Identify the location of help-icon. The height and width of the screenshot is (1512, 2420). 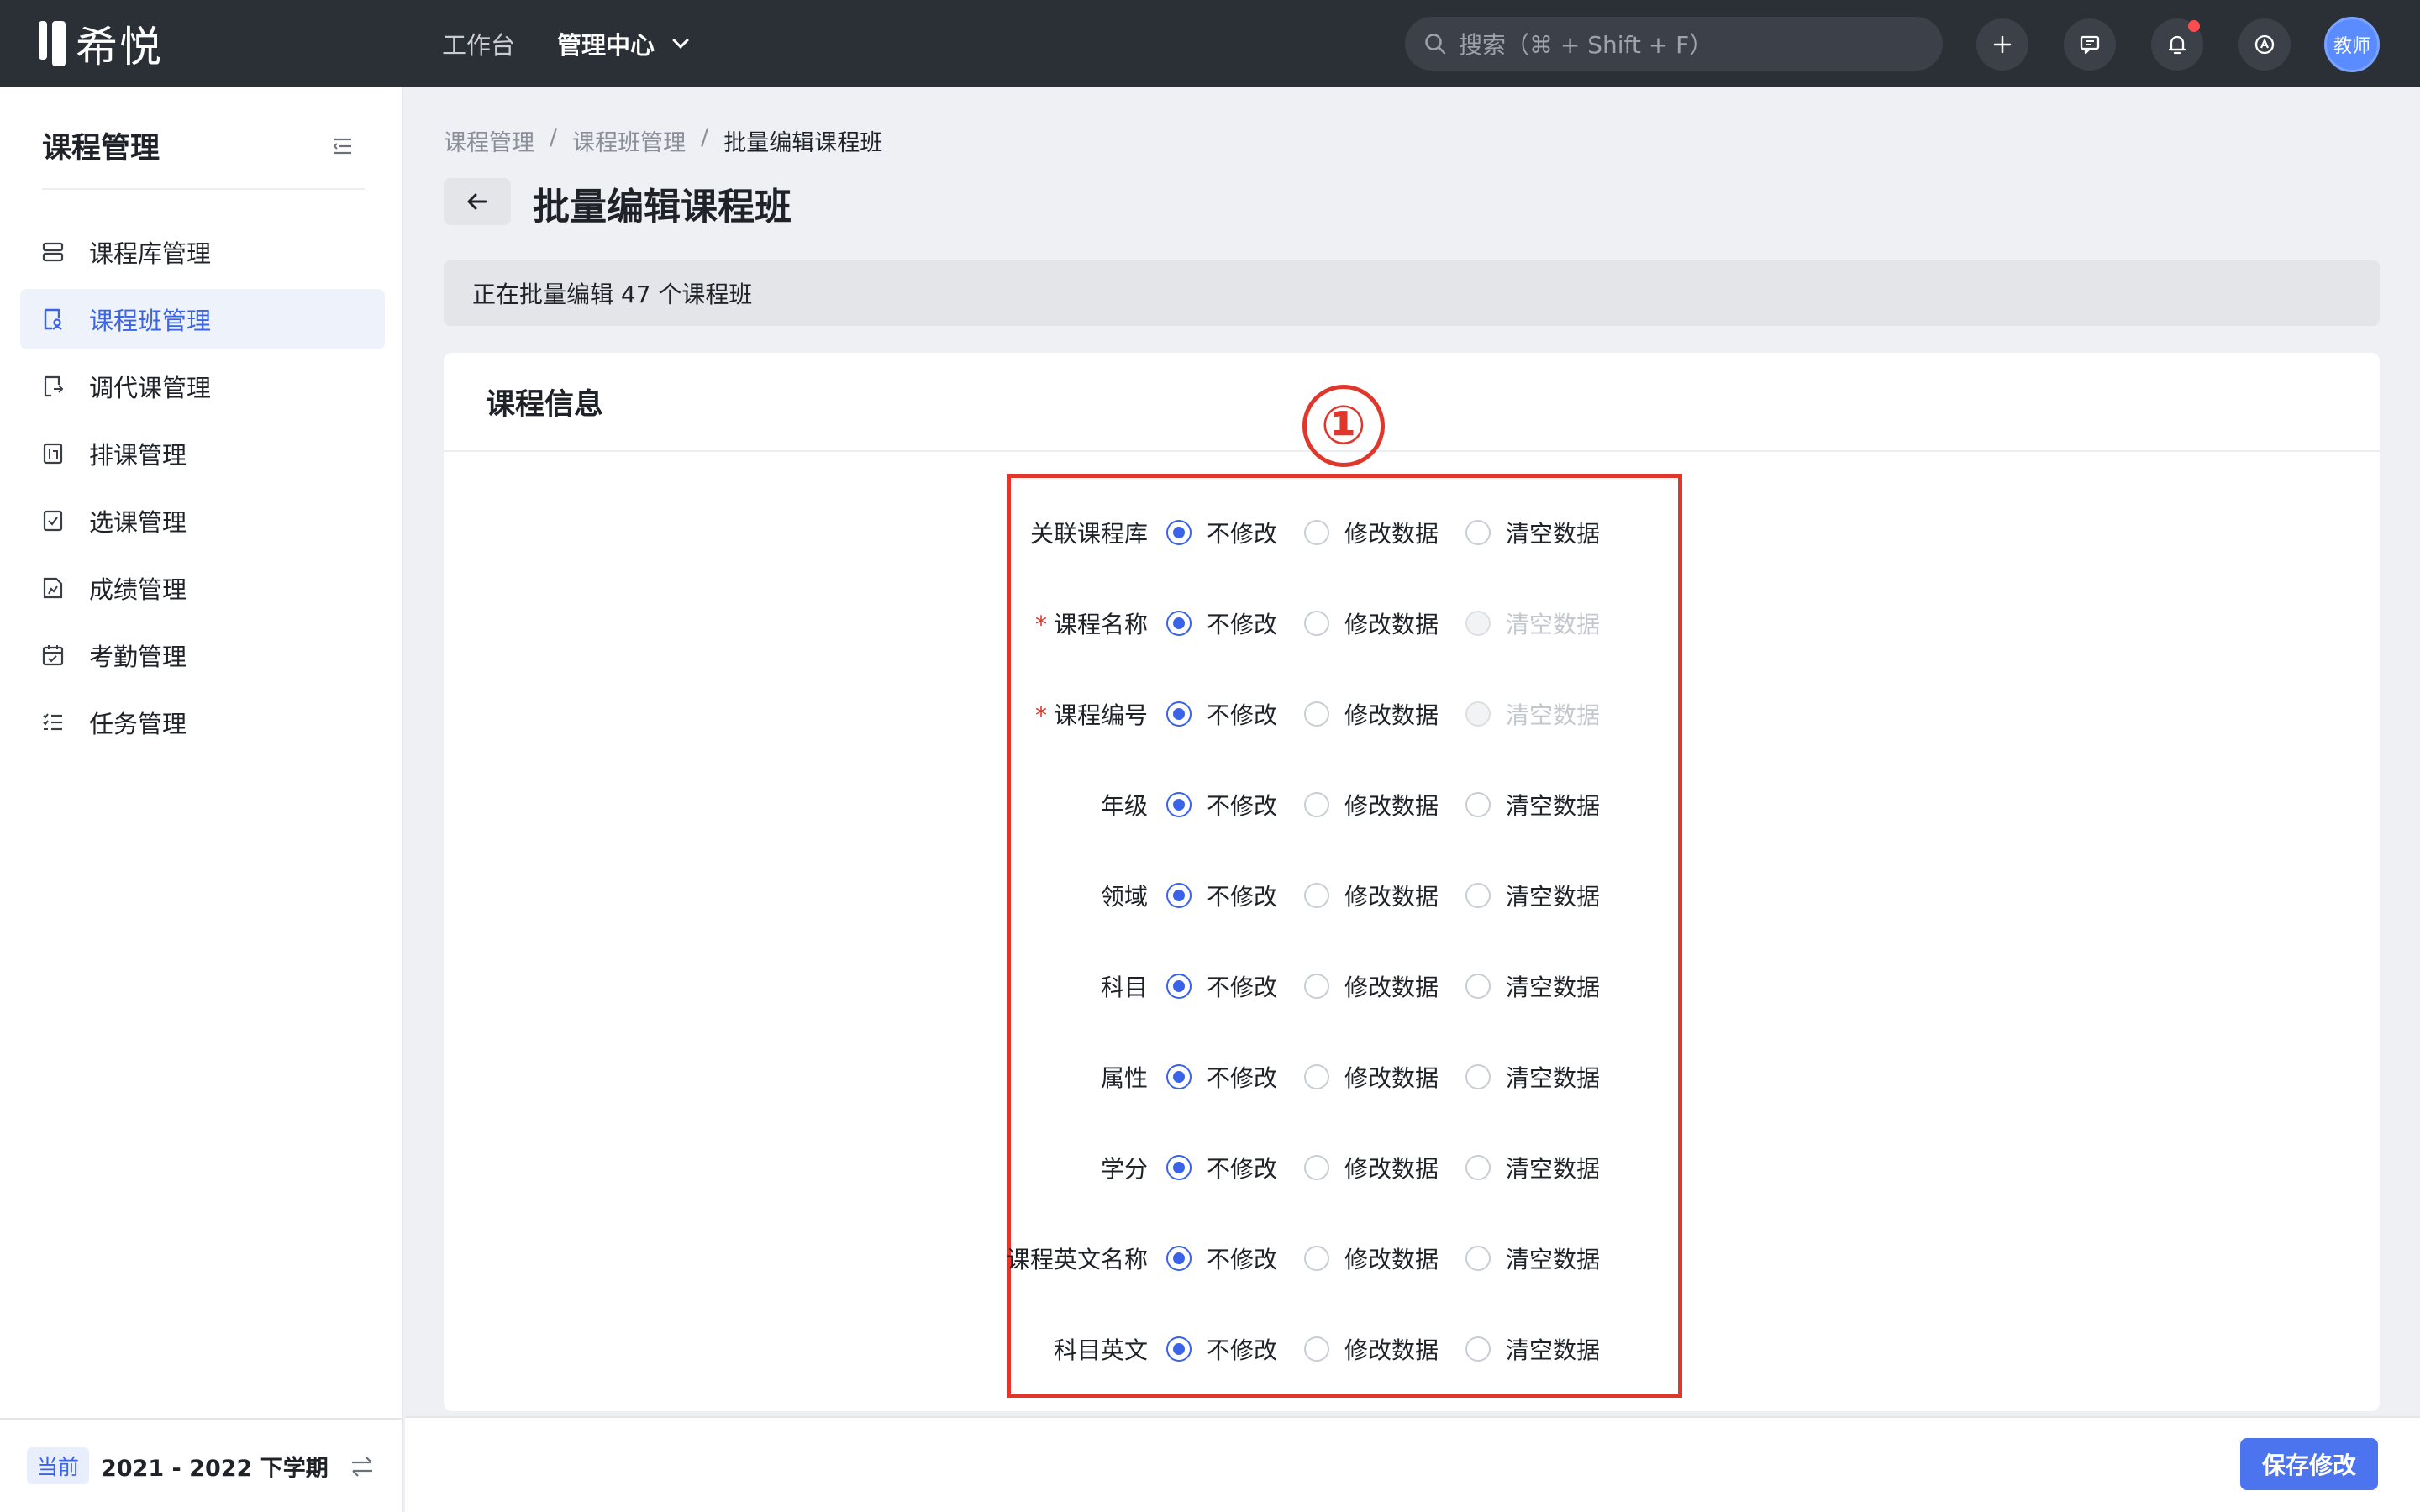
(2265, 44).